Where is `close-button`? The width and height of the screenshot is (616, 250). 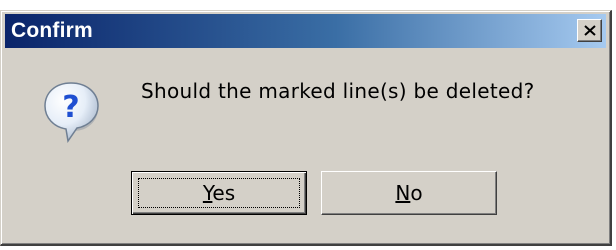 close-button is located at coordinates (589, 30).